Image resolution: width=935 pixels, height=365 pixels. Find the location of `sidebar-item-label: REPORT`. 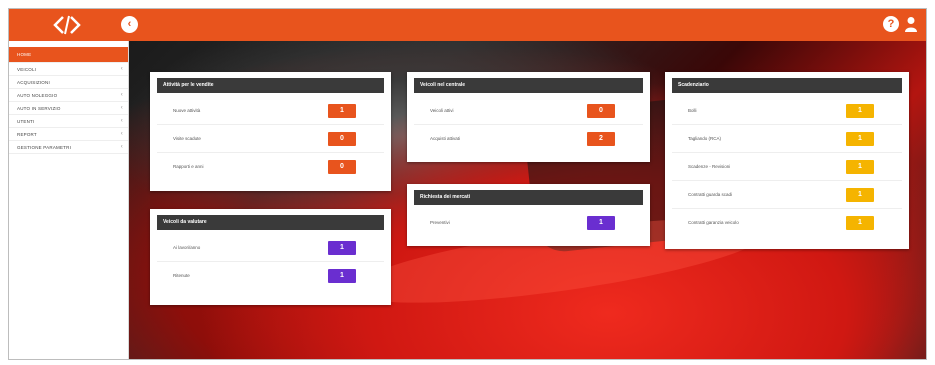

sidebar-item-label: REPORT is located at coordinates (27, 134).